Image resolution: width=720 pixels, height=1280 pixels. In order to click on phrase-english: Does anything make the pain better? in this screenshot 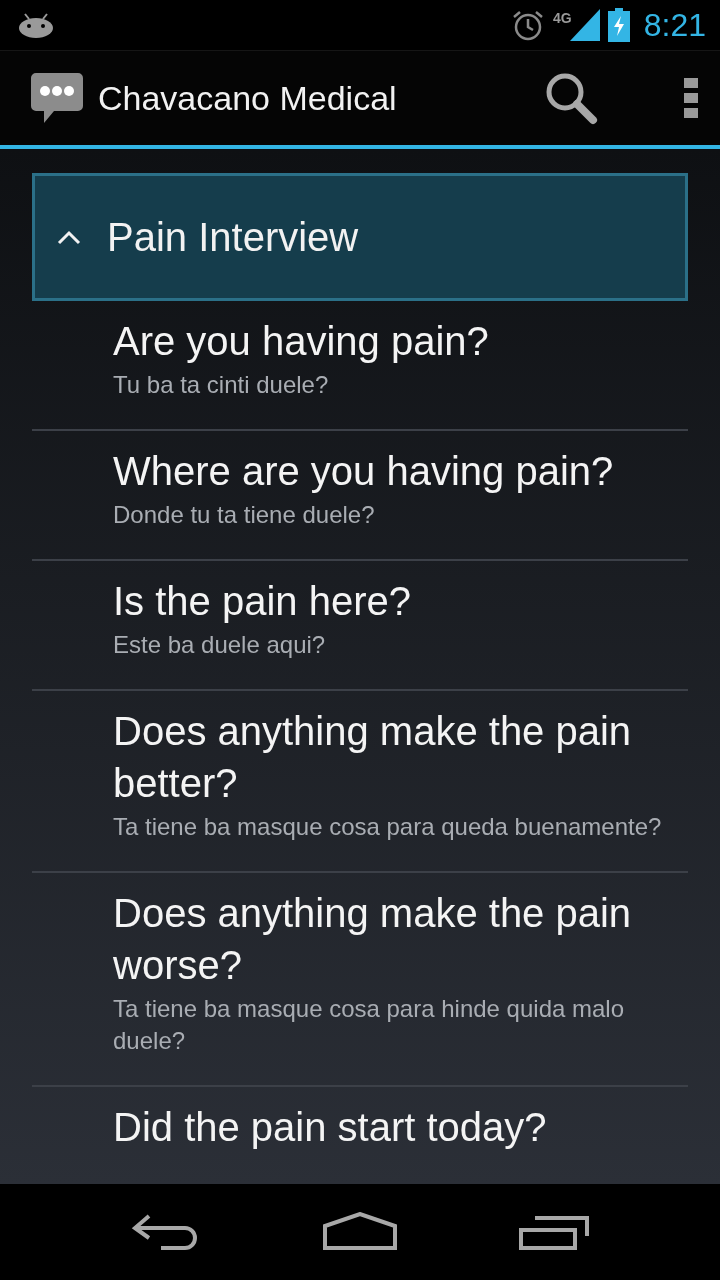, I will do `click(400, 757)`.